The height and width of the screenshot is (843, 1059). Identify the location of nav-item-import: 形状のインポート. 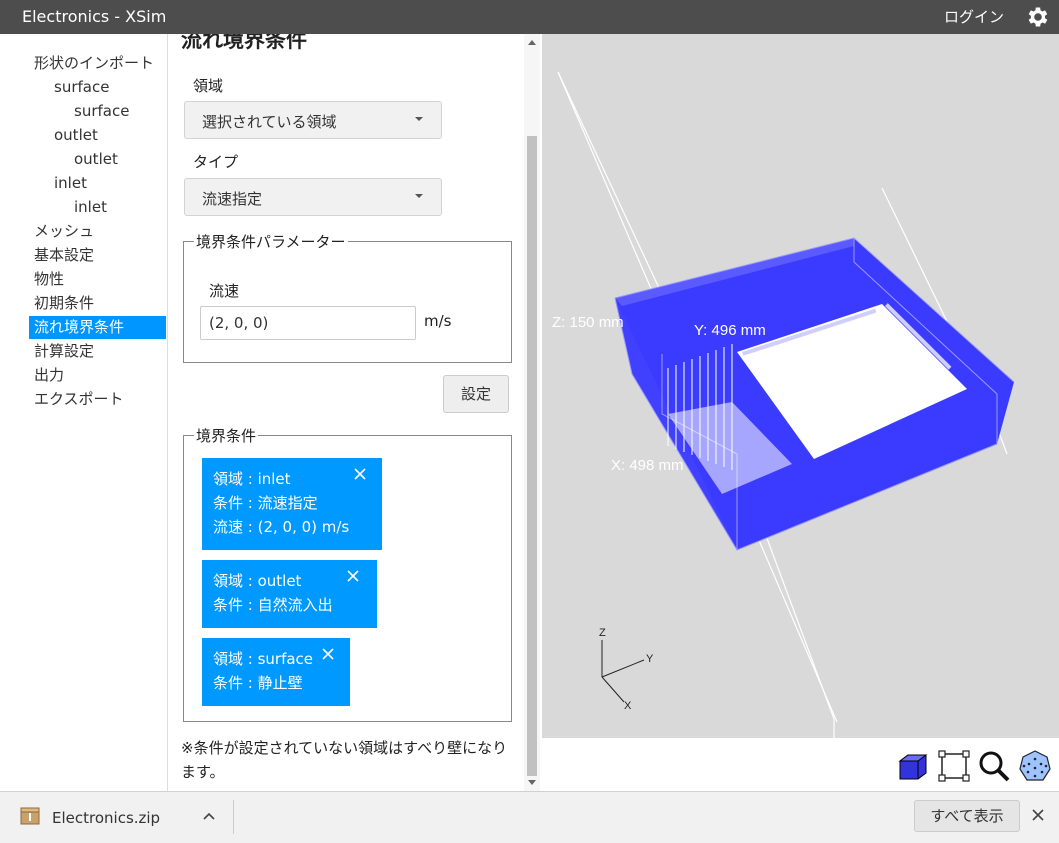
(94, 63).